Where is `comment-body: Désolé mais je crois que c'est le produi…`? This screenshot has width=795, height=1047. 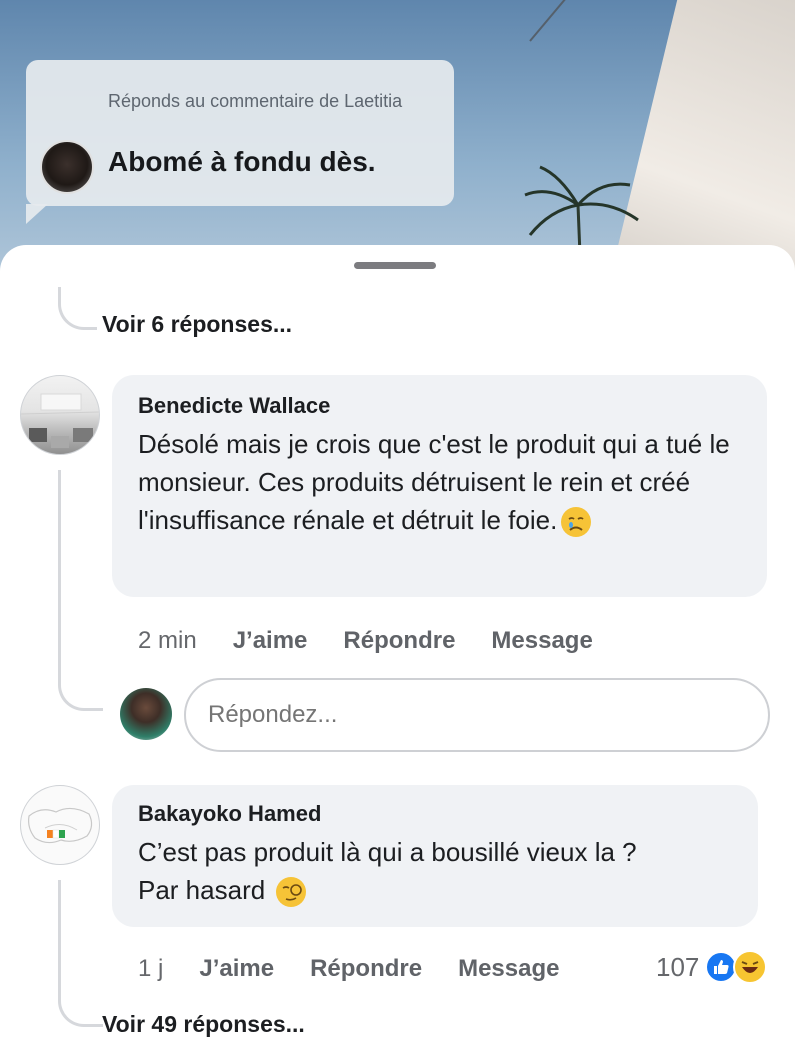
comment-body: Désolé mais je crois que c'est le produi… is located at coordinates (434, 482).